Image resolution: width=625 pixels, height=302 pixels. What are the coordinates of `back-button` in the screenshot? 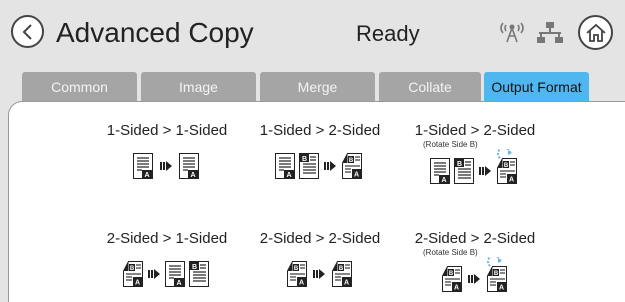 It's located at (27, 31).